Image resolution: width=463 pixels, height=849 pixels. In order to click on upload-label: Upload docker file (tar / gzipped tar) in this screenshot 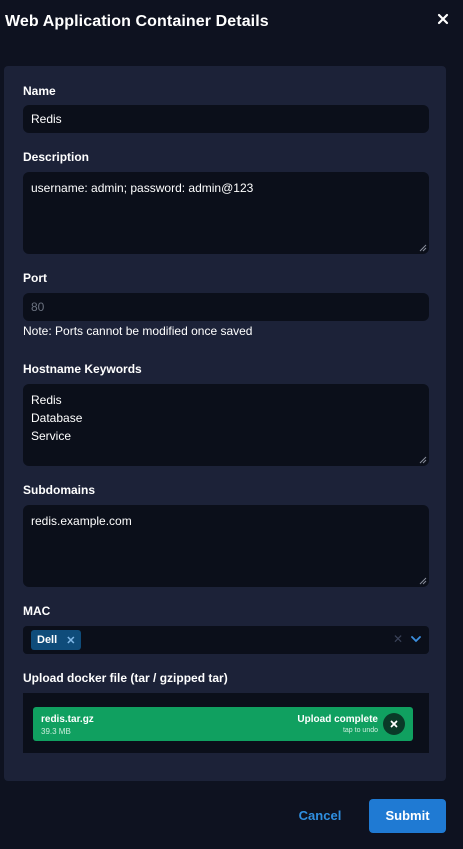, I will do `click(125, 678)`.